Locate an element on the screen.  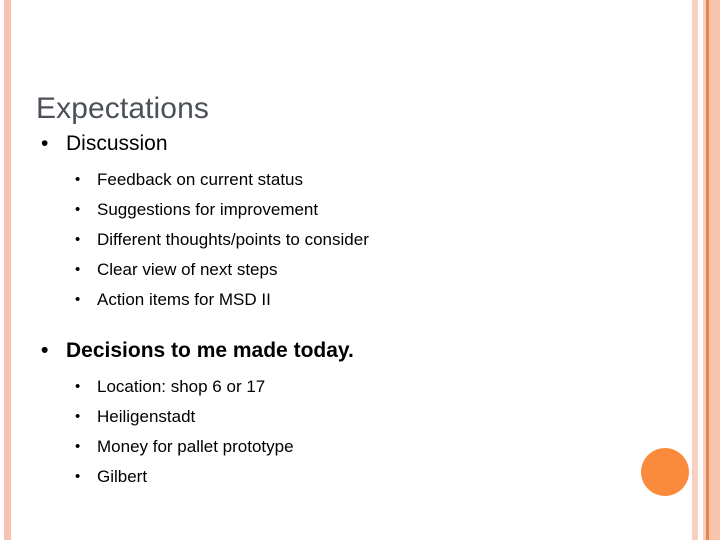
list-item: • Money for pallet prototype is located at coordinates (340, 447).